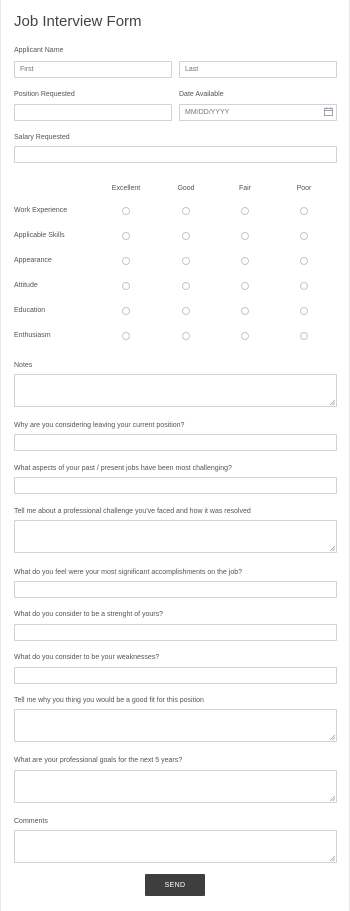 This screenshot has width=350, height=911. I want to click on challenging-input, so click(175, 485).